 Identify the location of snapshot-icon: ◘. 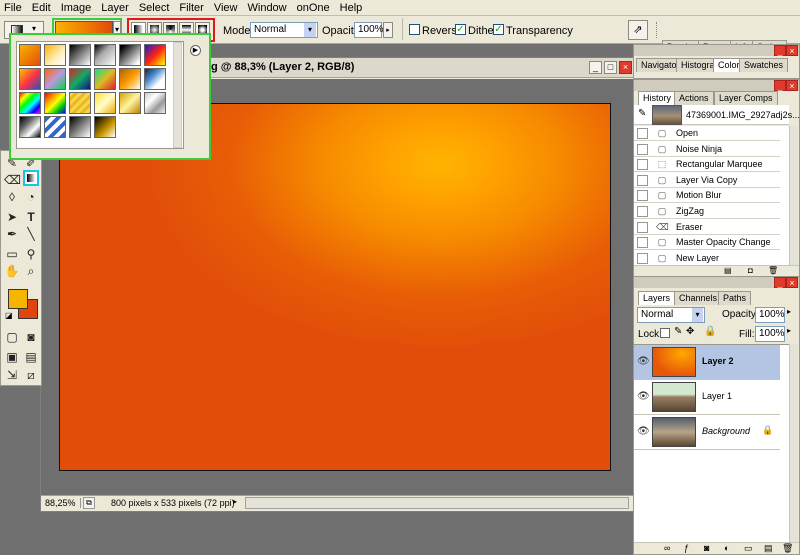
(750, 270).